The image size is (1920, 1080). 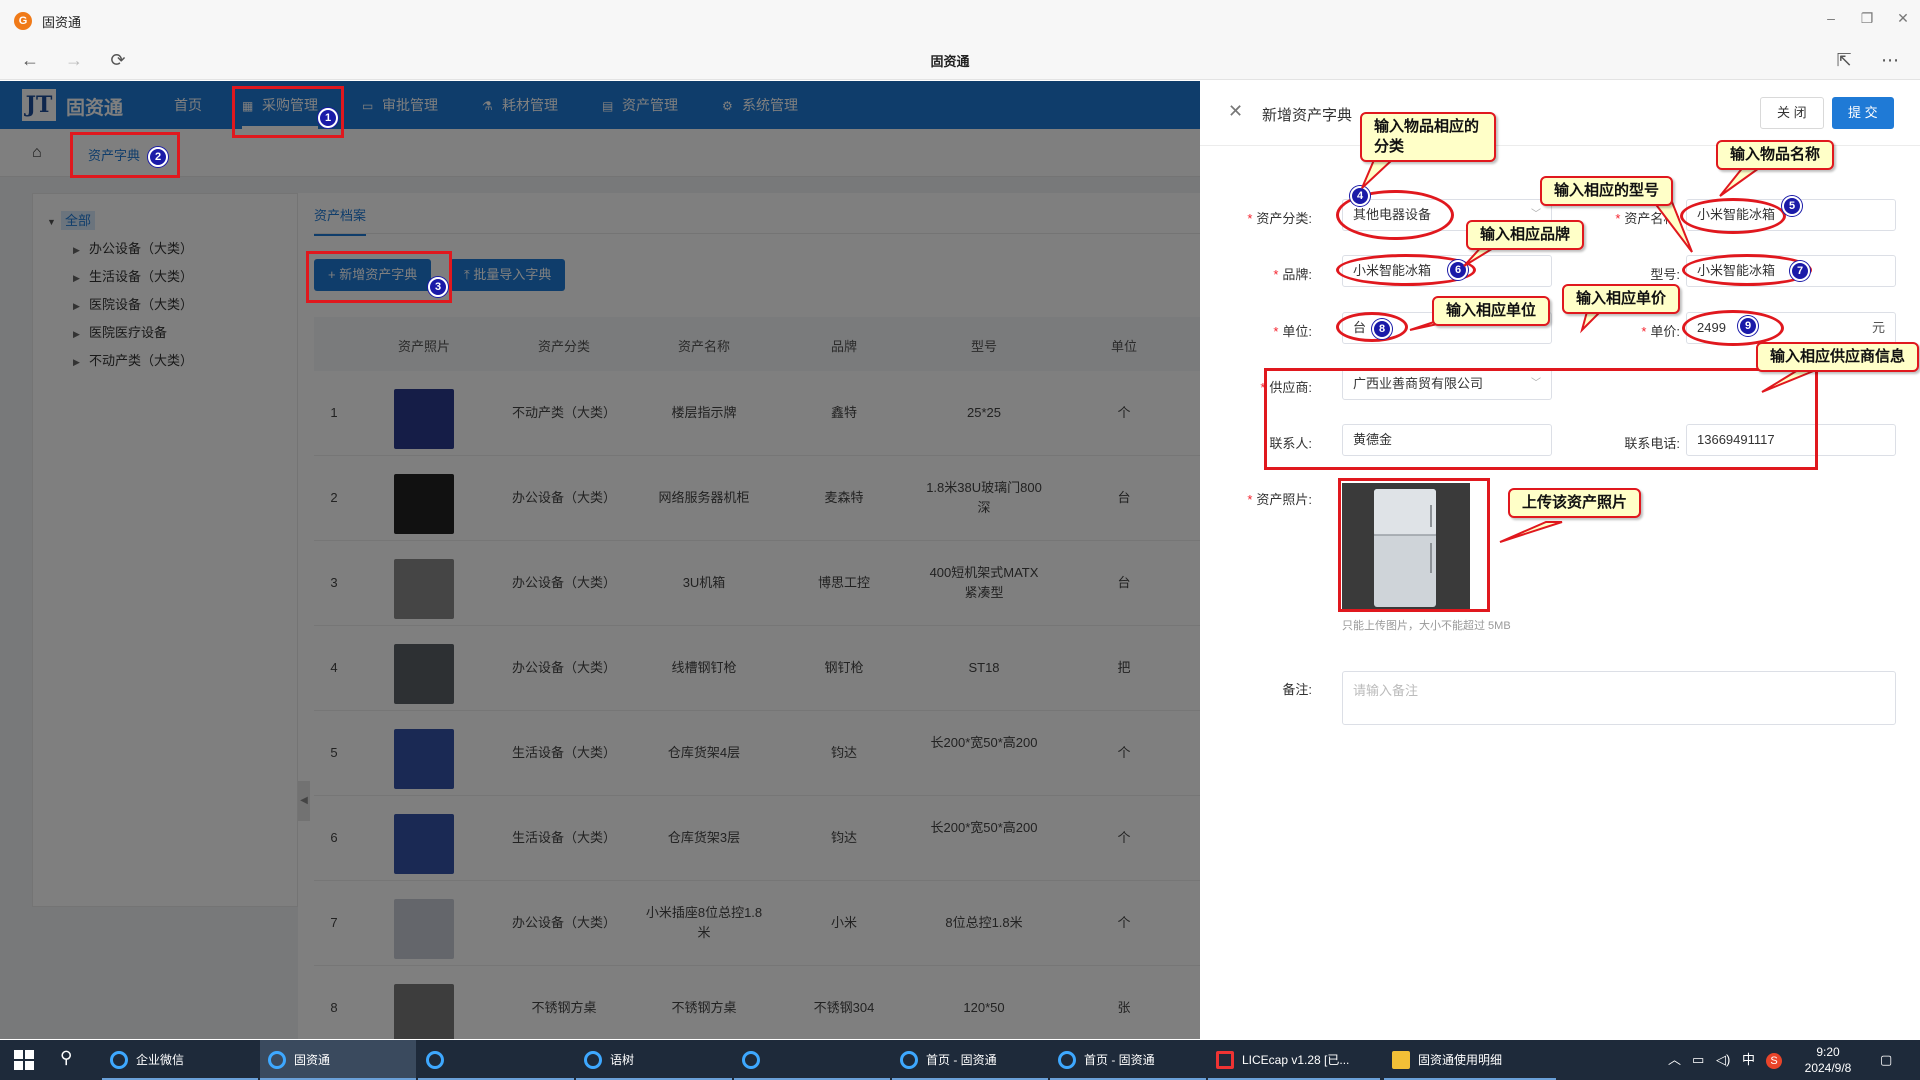 I want to click on more-button: ⋯, so click(x=1890, y=60).